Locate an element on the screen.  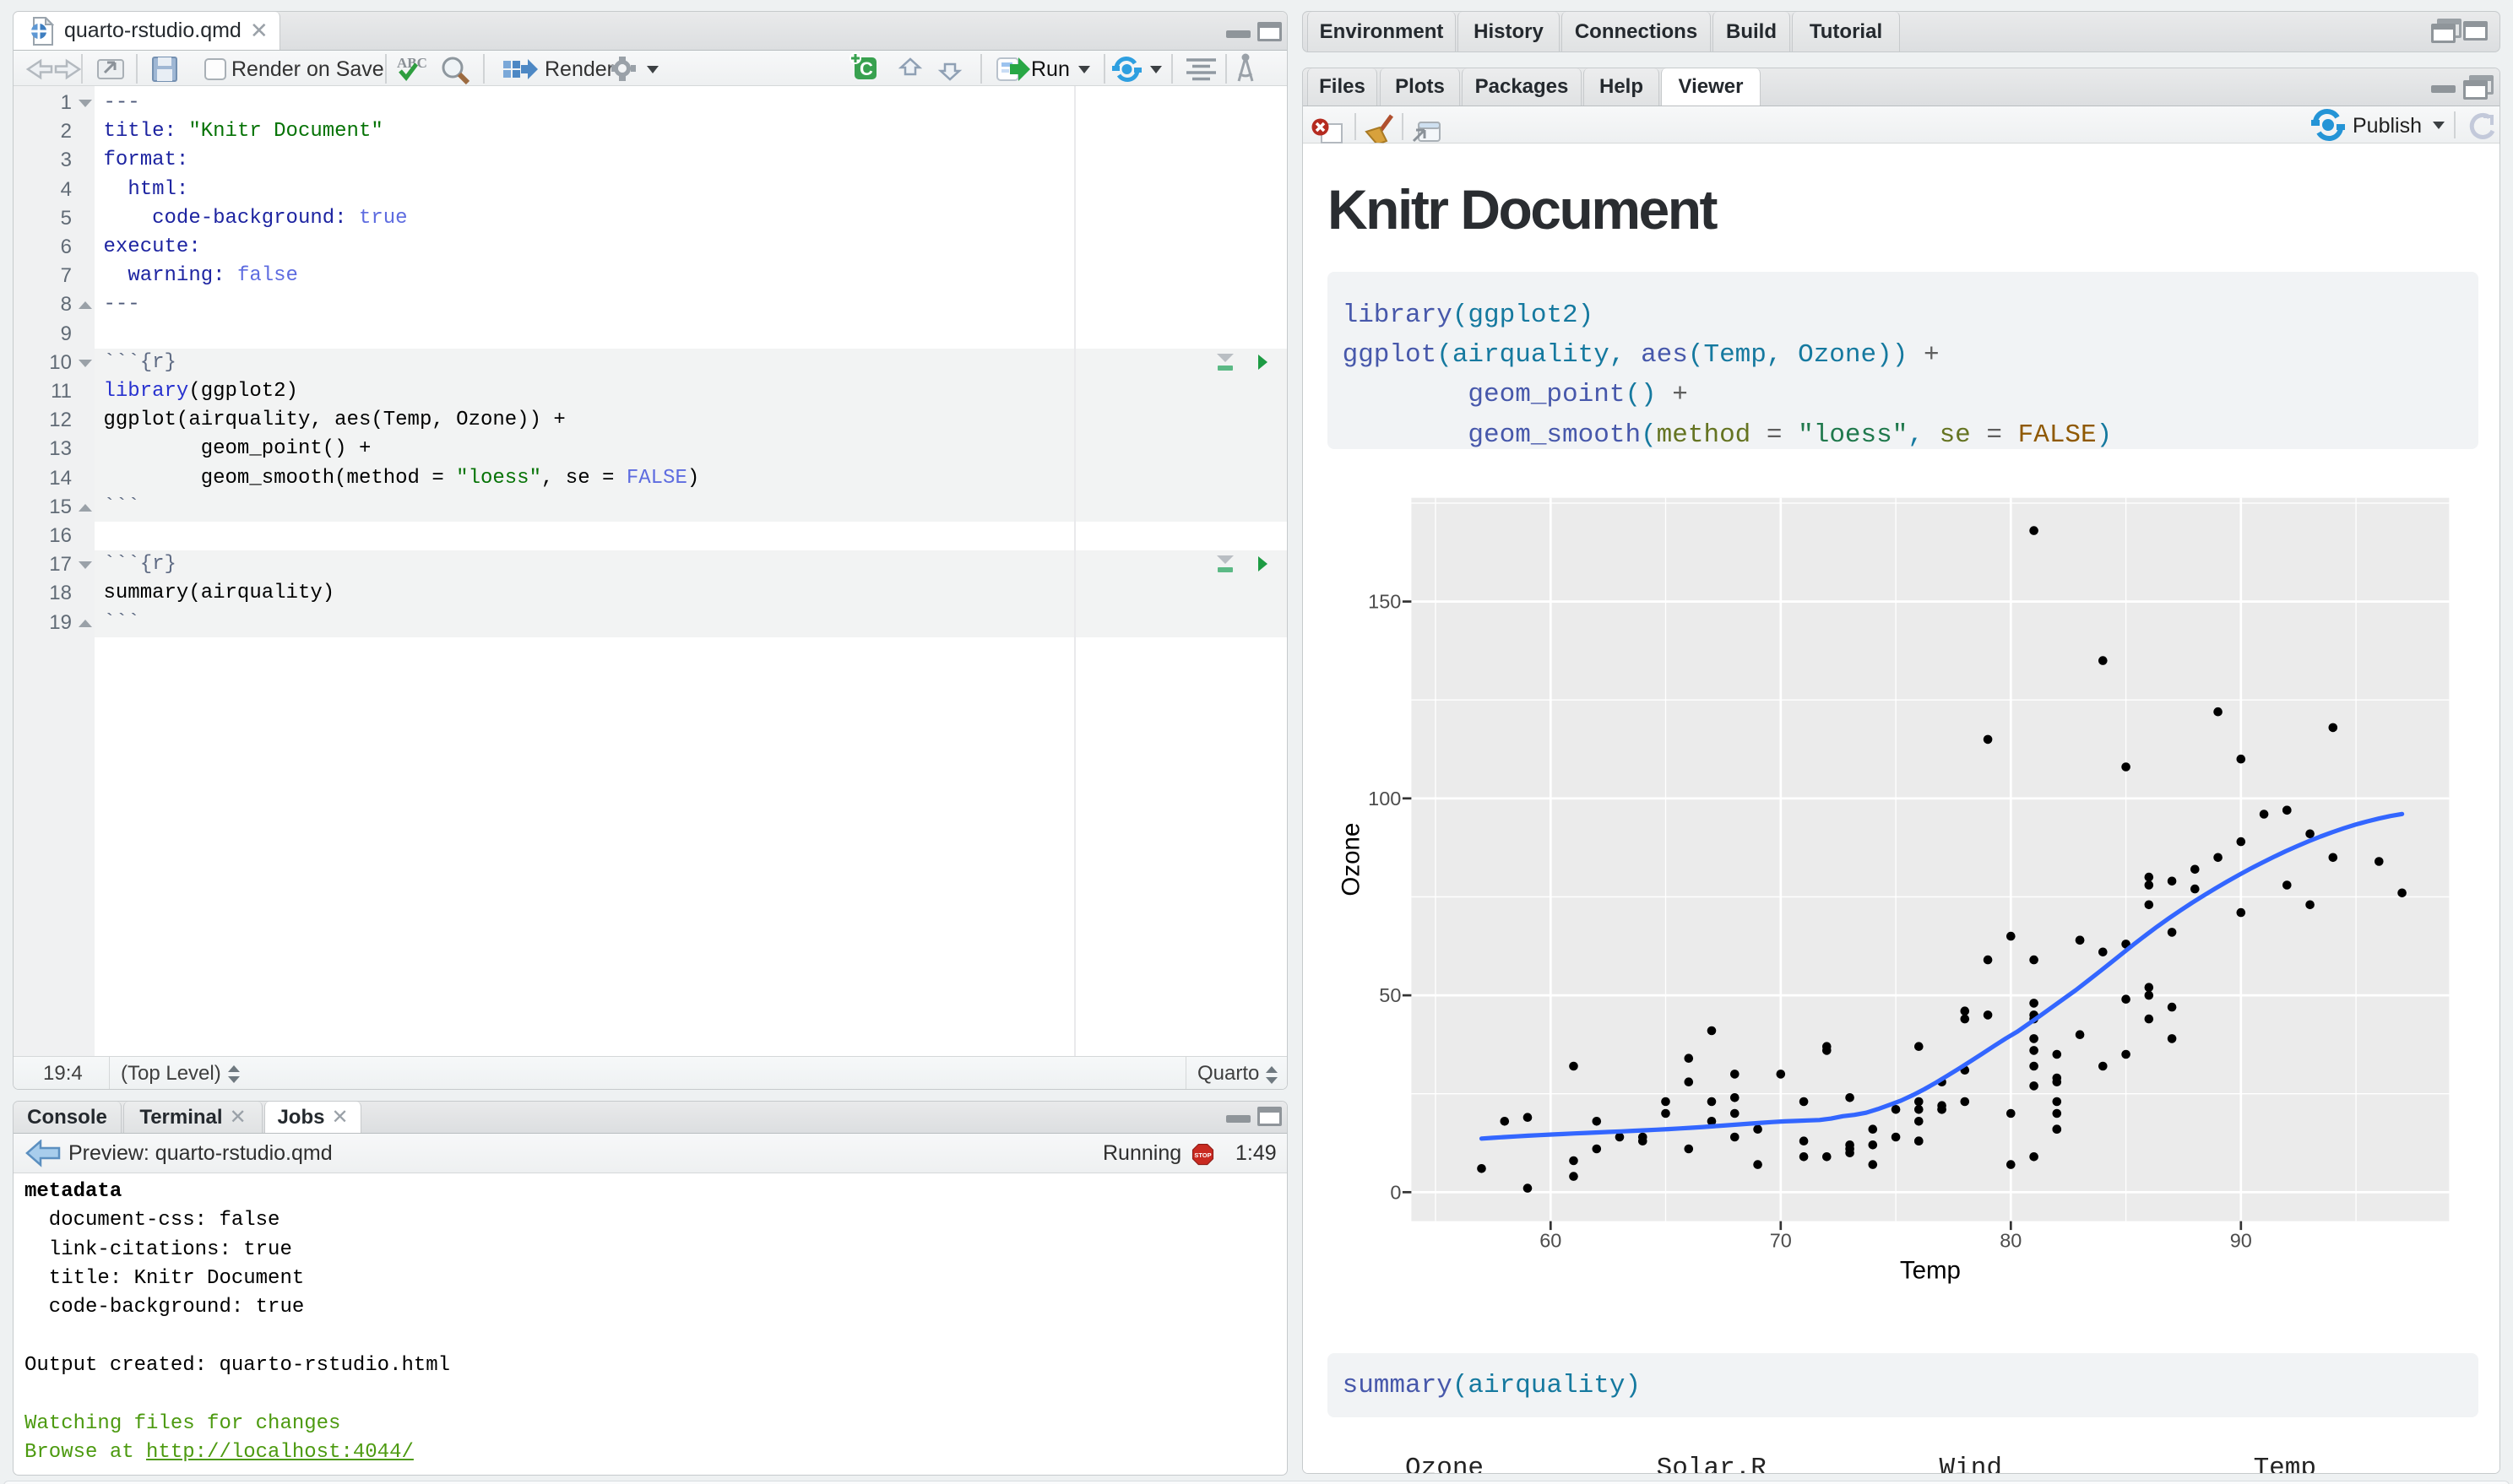
svg-text: STOP is located at coordinates (1203, 1155).